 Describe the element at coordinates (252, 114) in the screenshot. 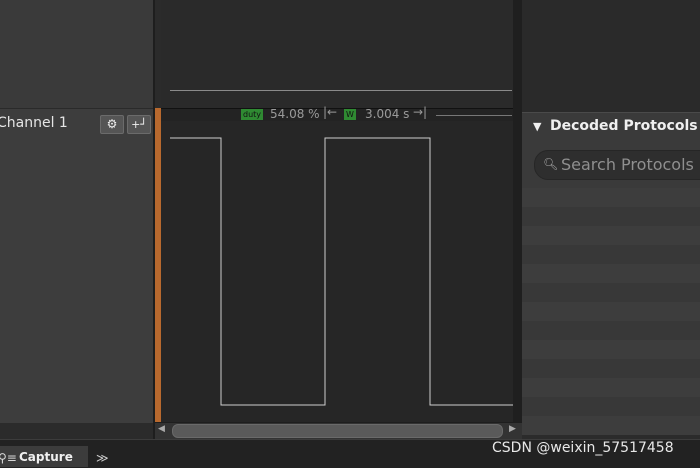

I see `duty-tag: duty` at that location.